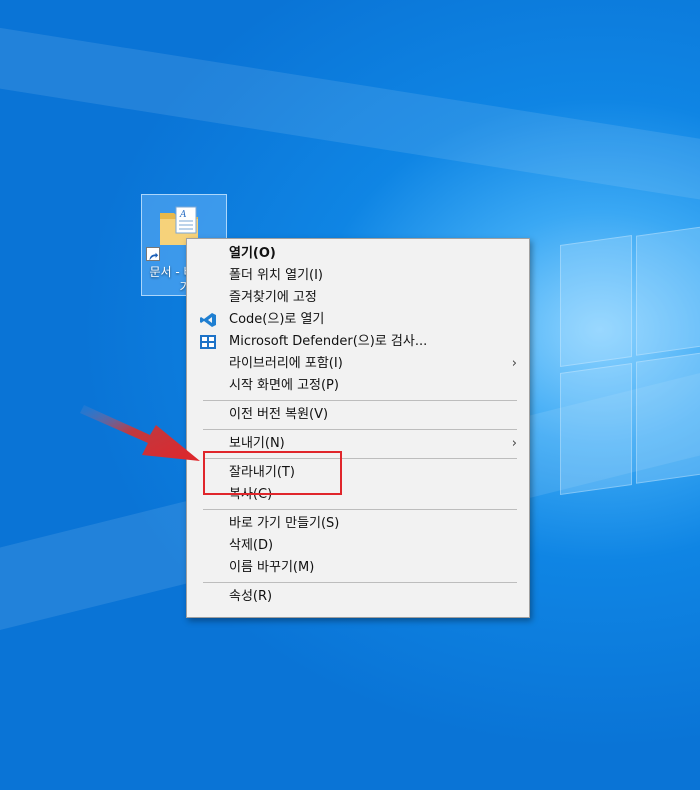  What do you see at coordinates (251, 545) in the screenshot?
I see `menu-item-label: 삭제(D)` at bounding box center [251, 545].